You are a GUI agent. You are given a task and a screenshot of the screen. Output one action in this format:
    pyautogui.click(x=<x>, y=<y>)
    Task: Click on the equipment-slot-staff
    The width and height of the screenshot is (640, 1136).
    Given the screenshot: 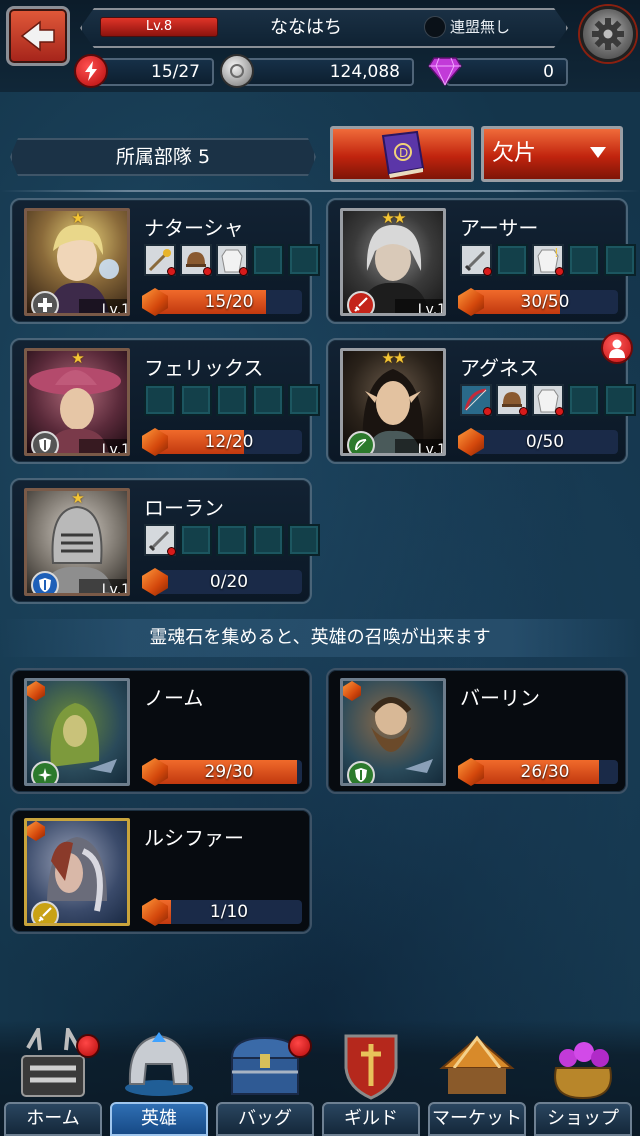 What is the action you would take?
    pyautogui.click(x=160, y=260)
    